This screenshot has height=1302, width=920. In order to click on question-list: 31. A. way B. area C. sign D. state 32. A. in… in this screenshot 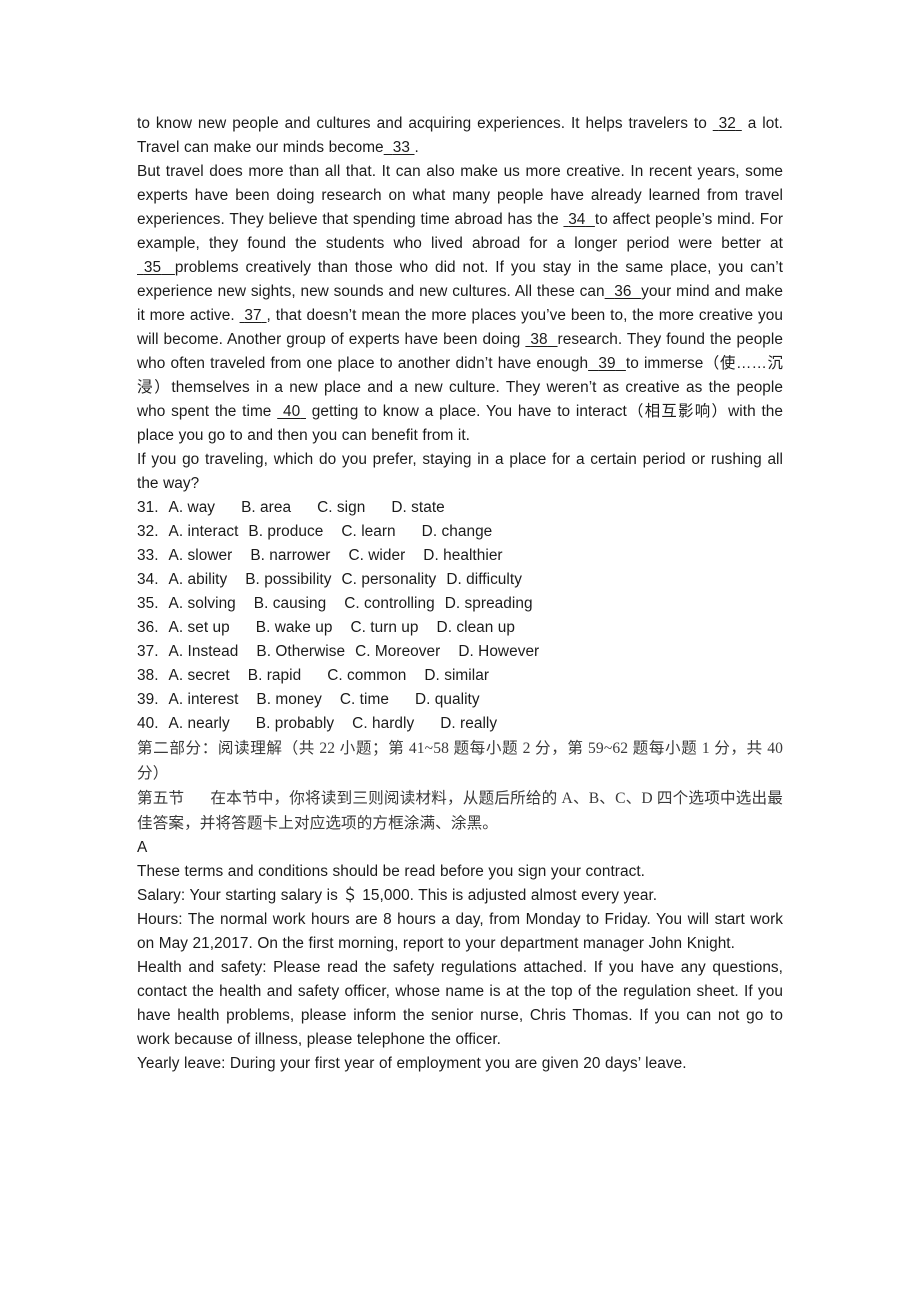, I will do `click(460, 616)`.